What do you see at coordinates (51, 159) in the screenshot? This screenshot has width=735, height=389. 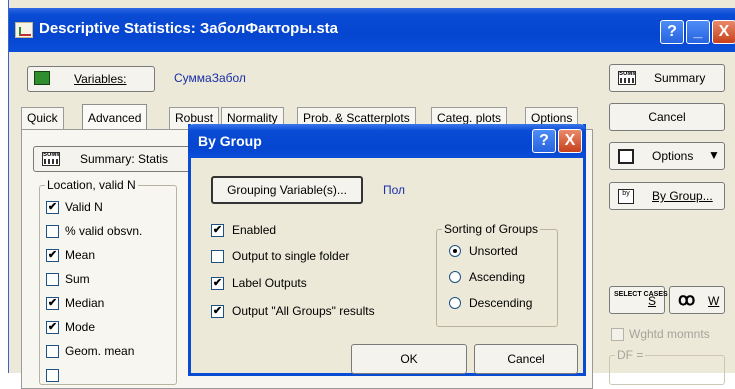 I see `summary-stats-icon: SUMM` at bounding box center [51, 159].